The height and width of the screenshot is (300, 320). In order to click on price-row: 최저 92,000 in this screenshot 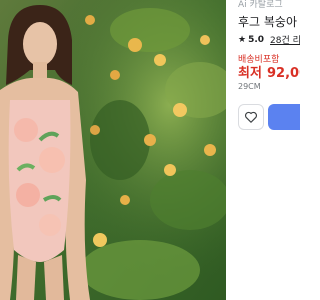, I will do `click(269, 71)`.